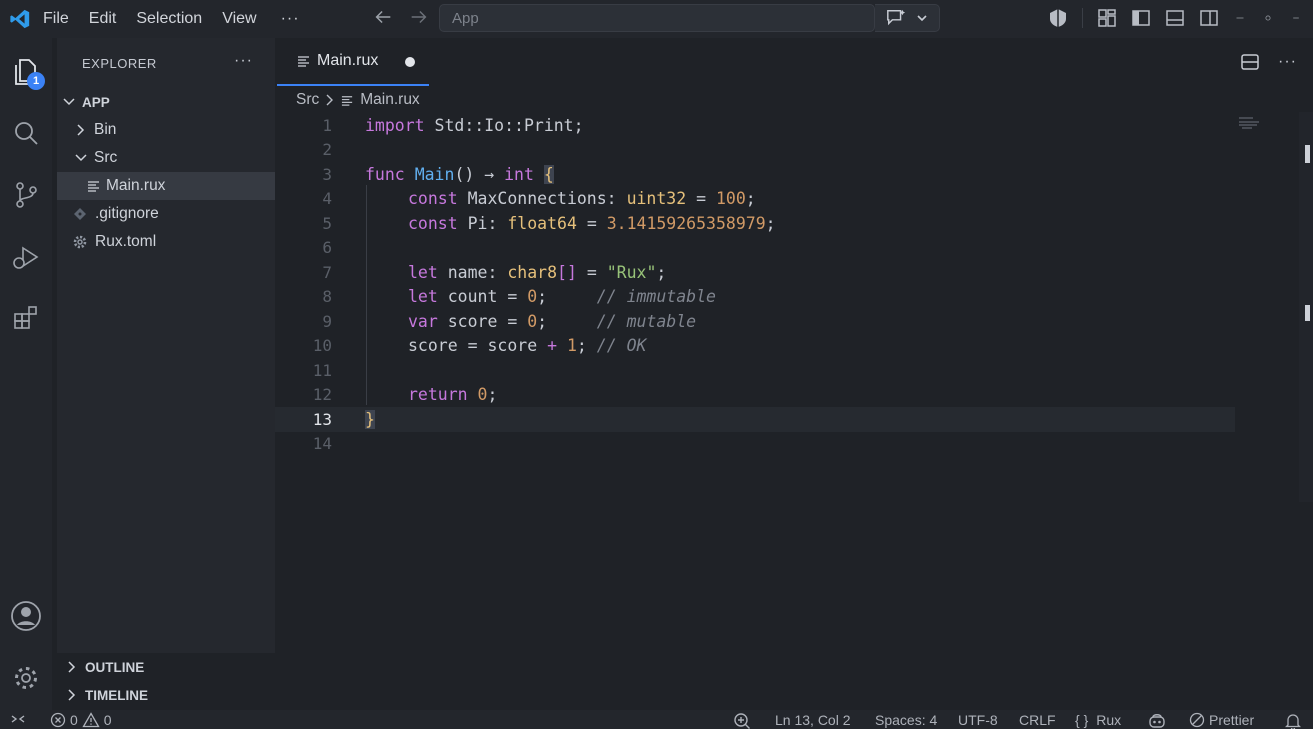  Describe the element at coordinates (1250, 123) in the screenshot. I see `minimap` at that location.